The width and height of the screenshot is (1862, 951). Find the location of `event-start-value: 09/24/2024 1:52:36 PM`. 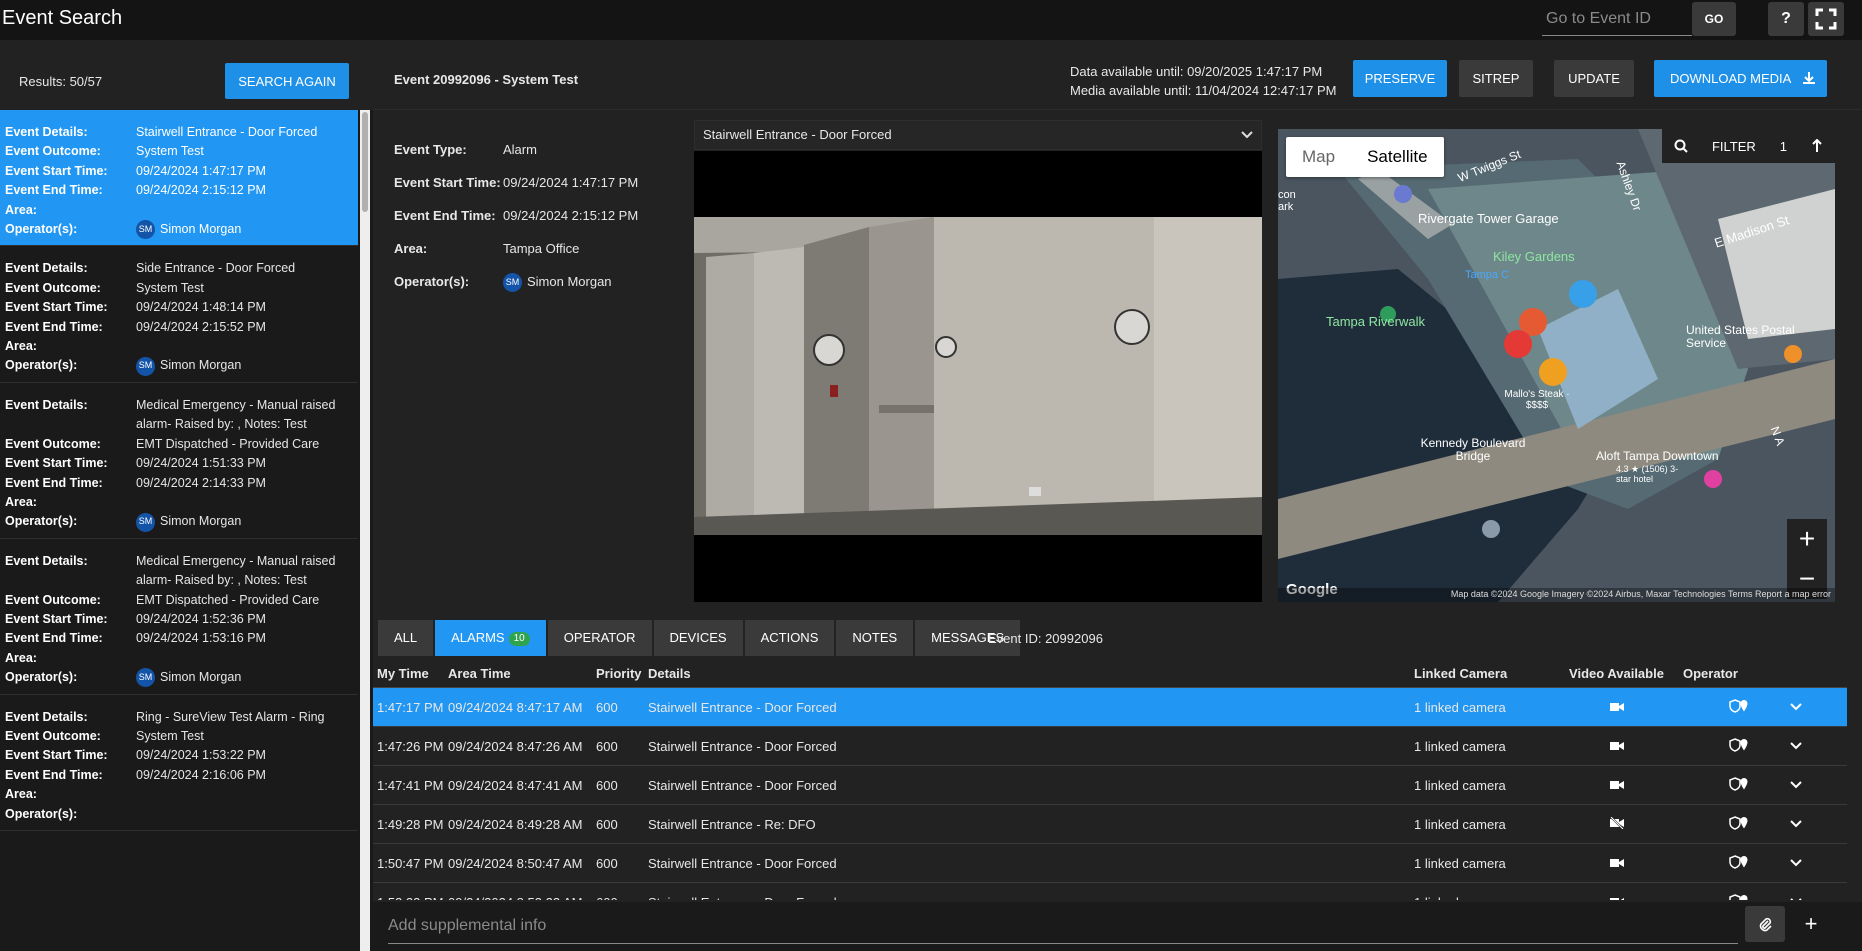

event-start-value: 09/24/2024 1:52:36 PM is located at coordinates (201, 618).